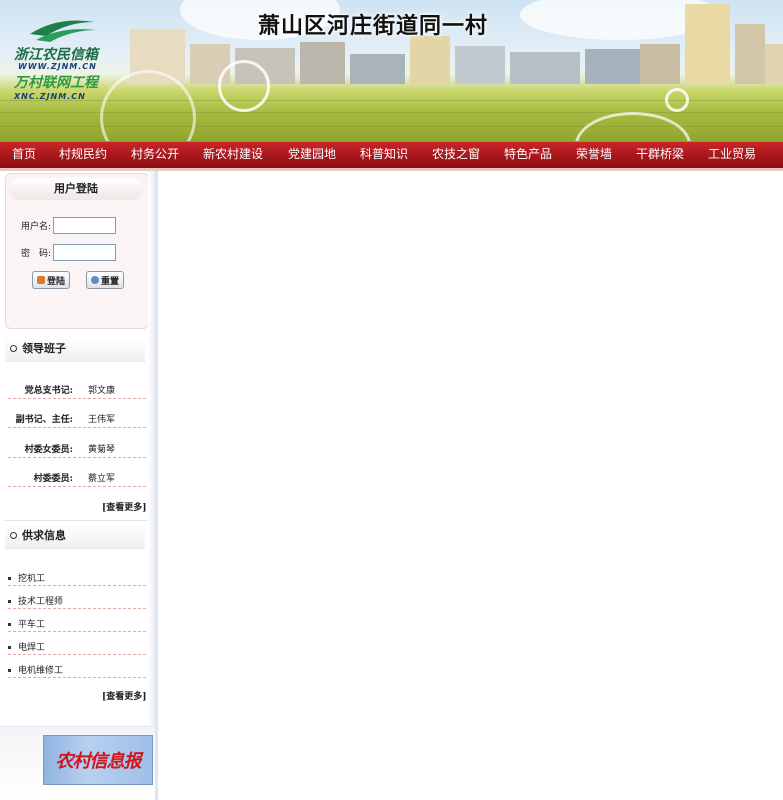 The image size is (783, 800). What do you see at coordinates (75, 536) in the screenshot?
I see `supply-section-title: 供求信息` at bounding box center [75, 536].